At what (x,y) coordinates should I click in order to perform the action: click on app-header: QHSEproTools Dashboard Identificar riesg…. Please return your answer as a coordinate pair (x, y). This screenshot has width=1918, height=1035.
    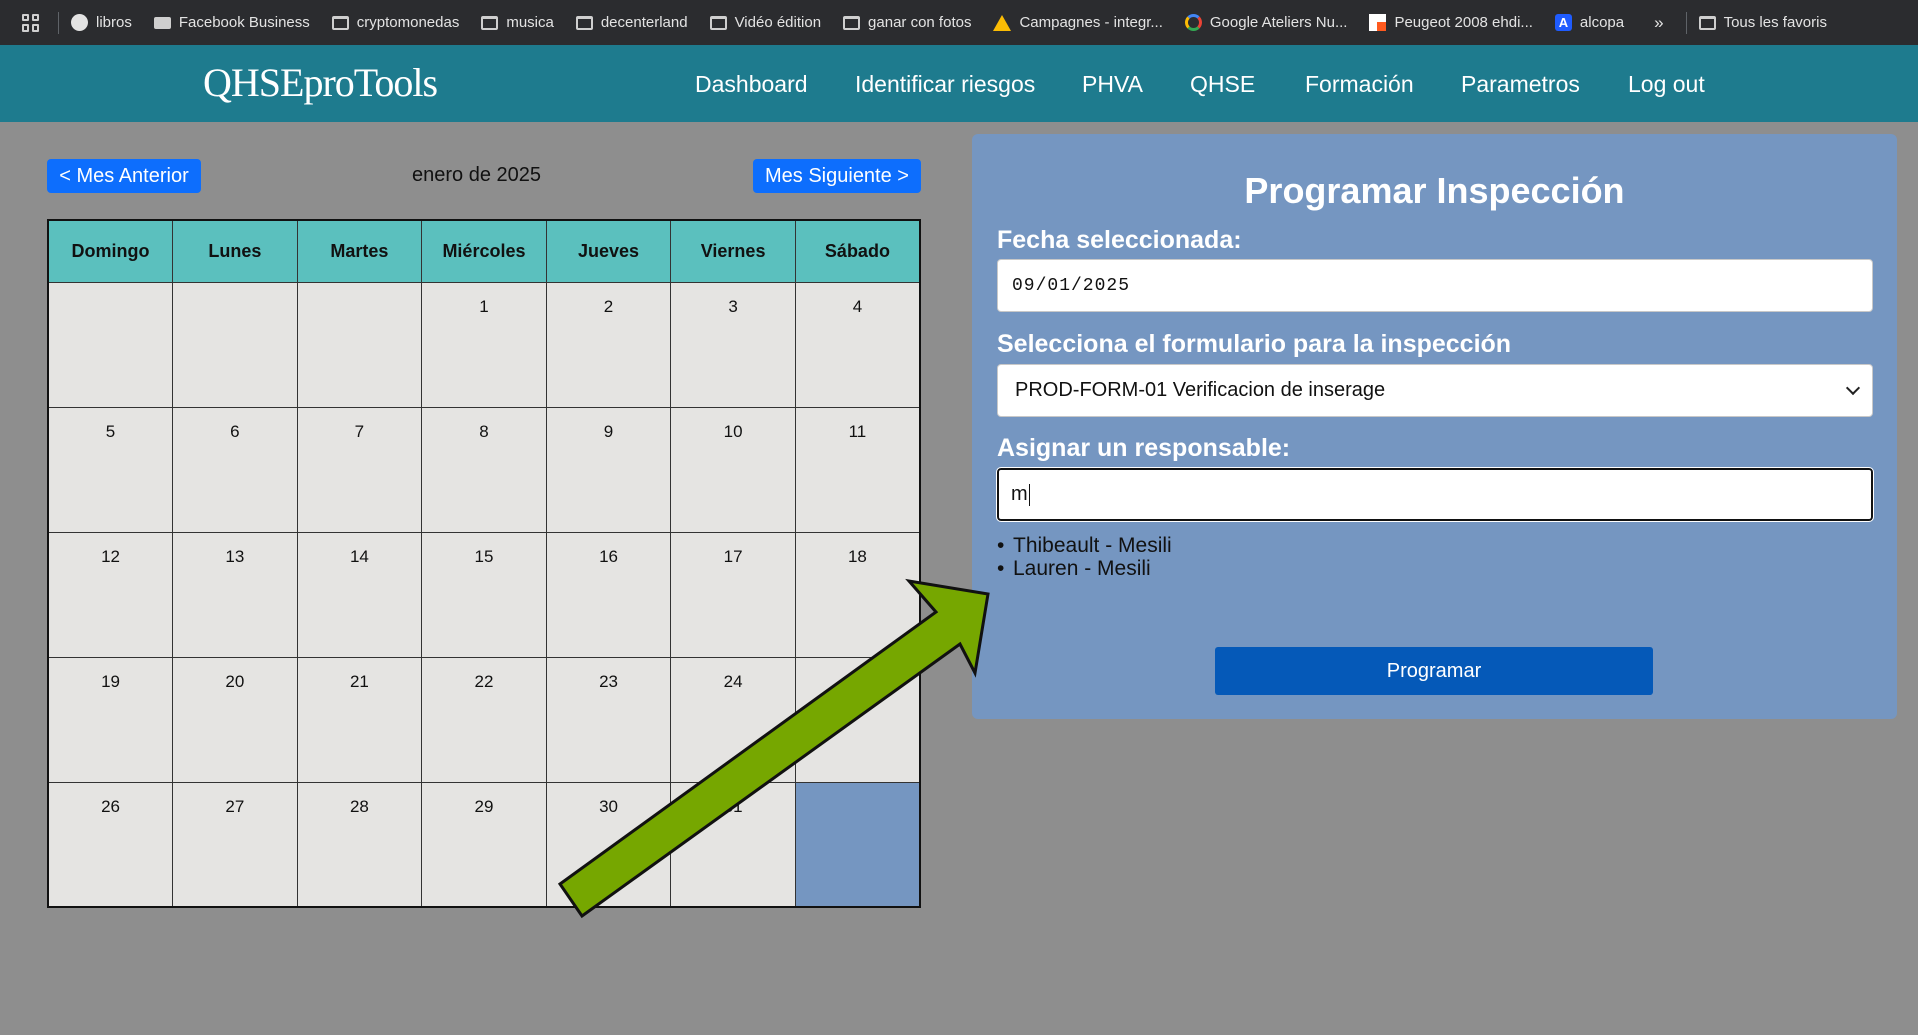
    Looking at the image, I should click on (959, 83).